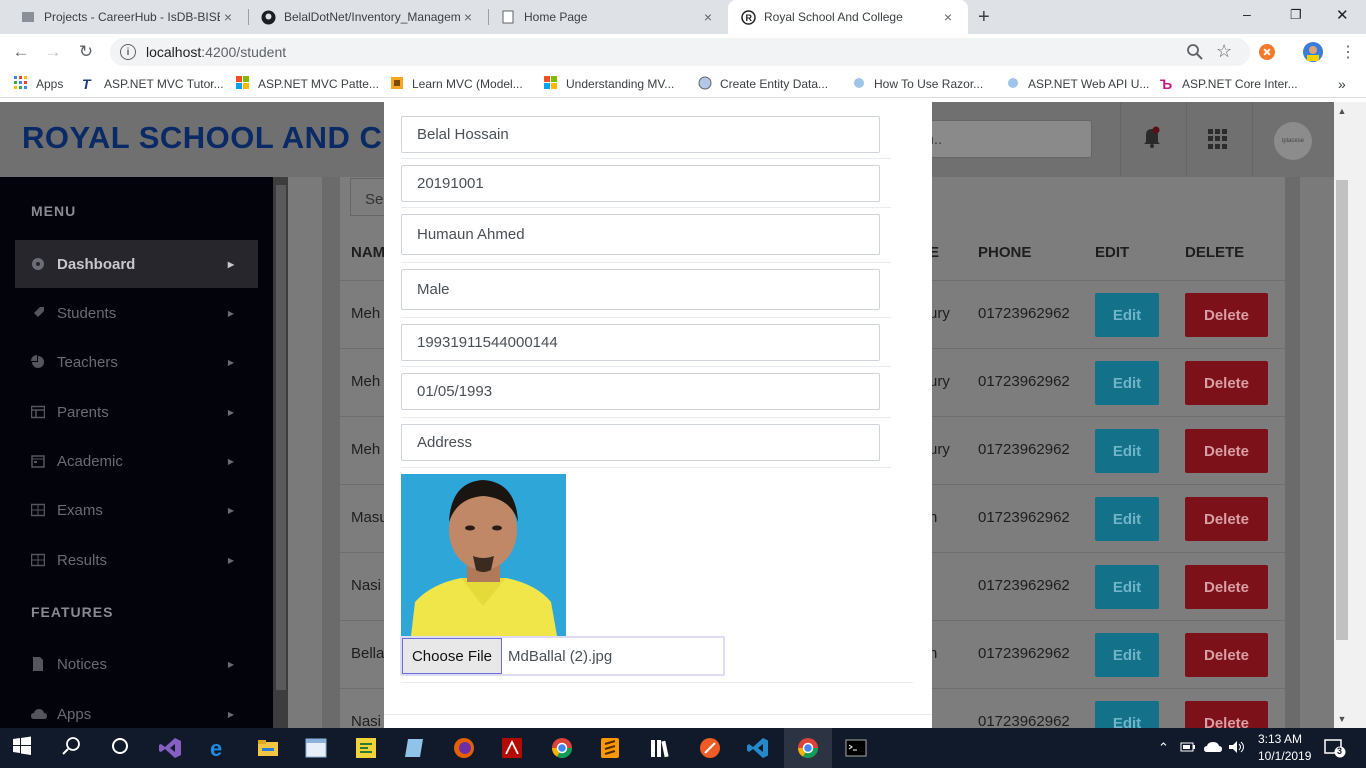  Describe the element at coordinates (1218, 139) in the screenshot. I see `grid-menu-icon` at that location.